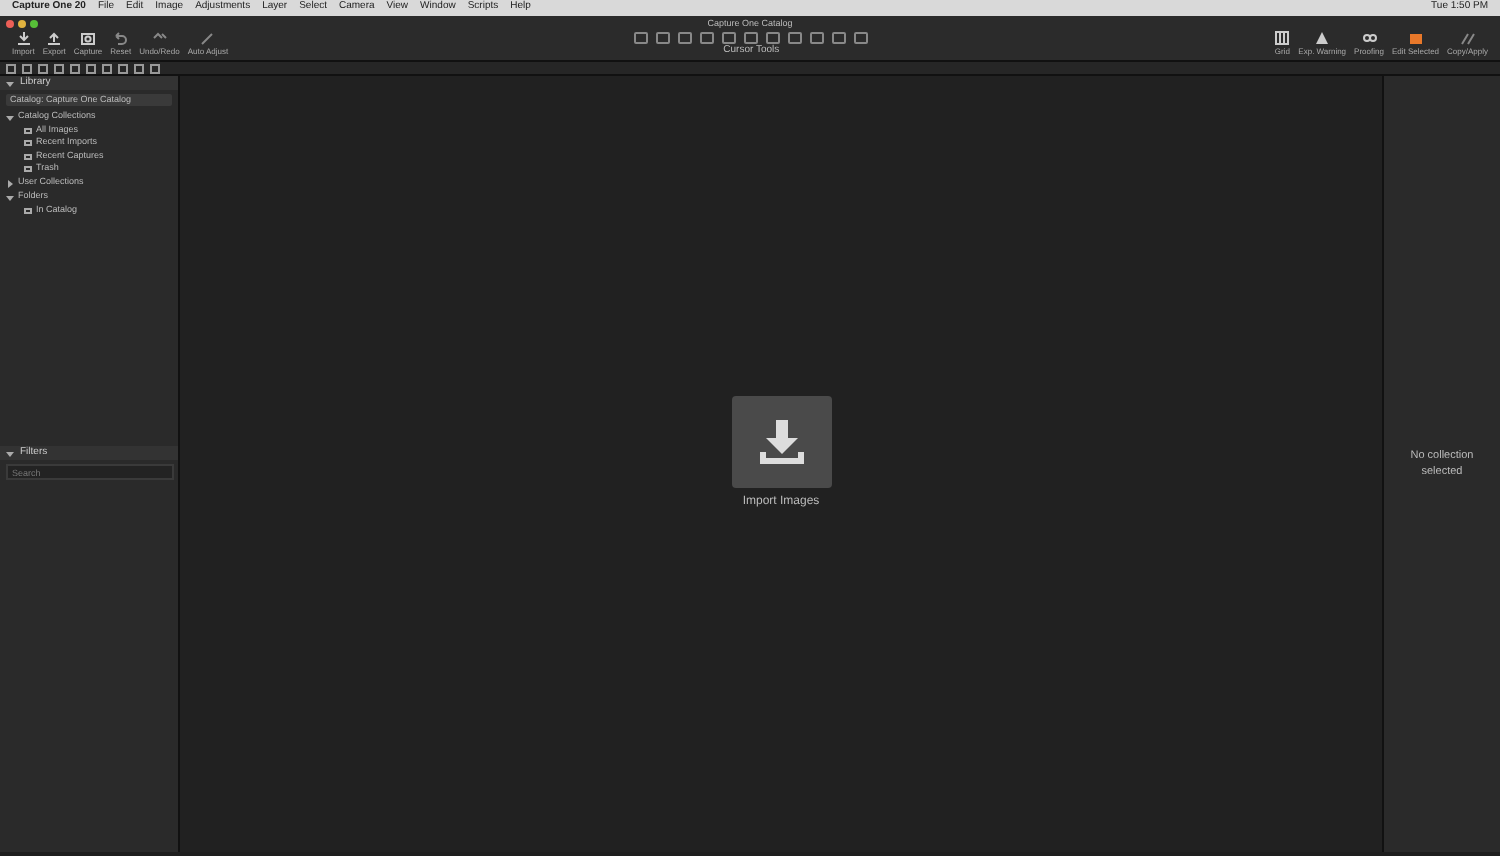 The width and height of the screenshot is (1500, 856). I want to click on grid-icon, so click(1282, 38).